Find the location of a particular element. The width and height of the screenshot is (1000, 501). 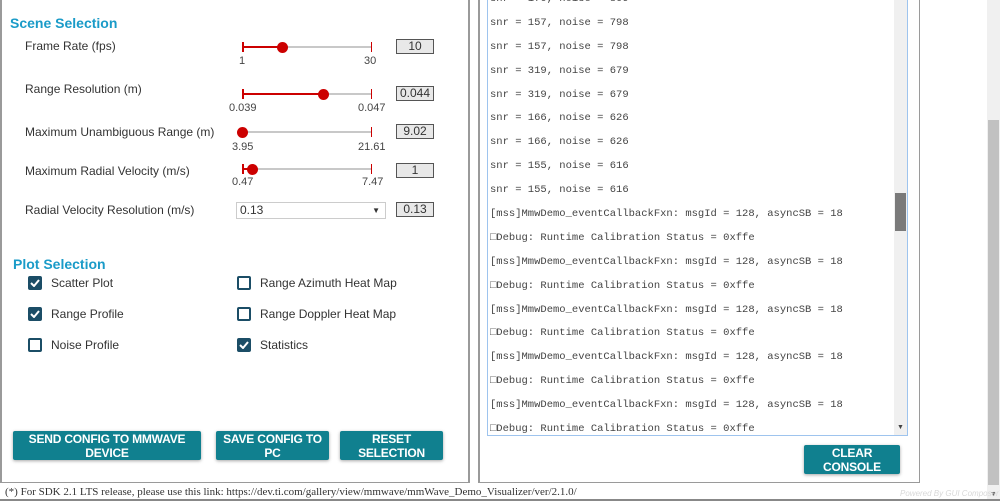

max-range-max-label: 21.61 is located at coordinates (372, 147).